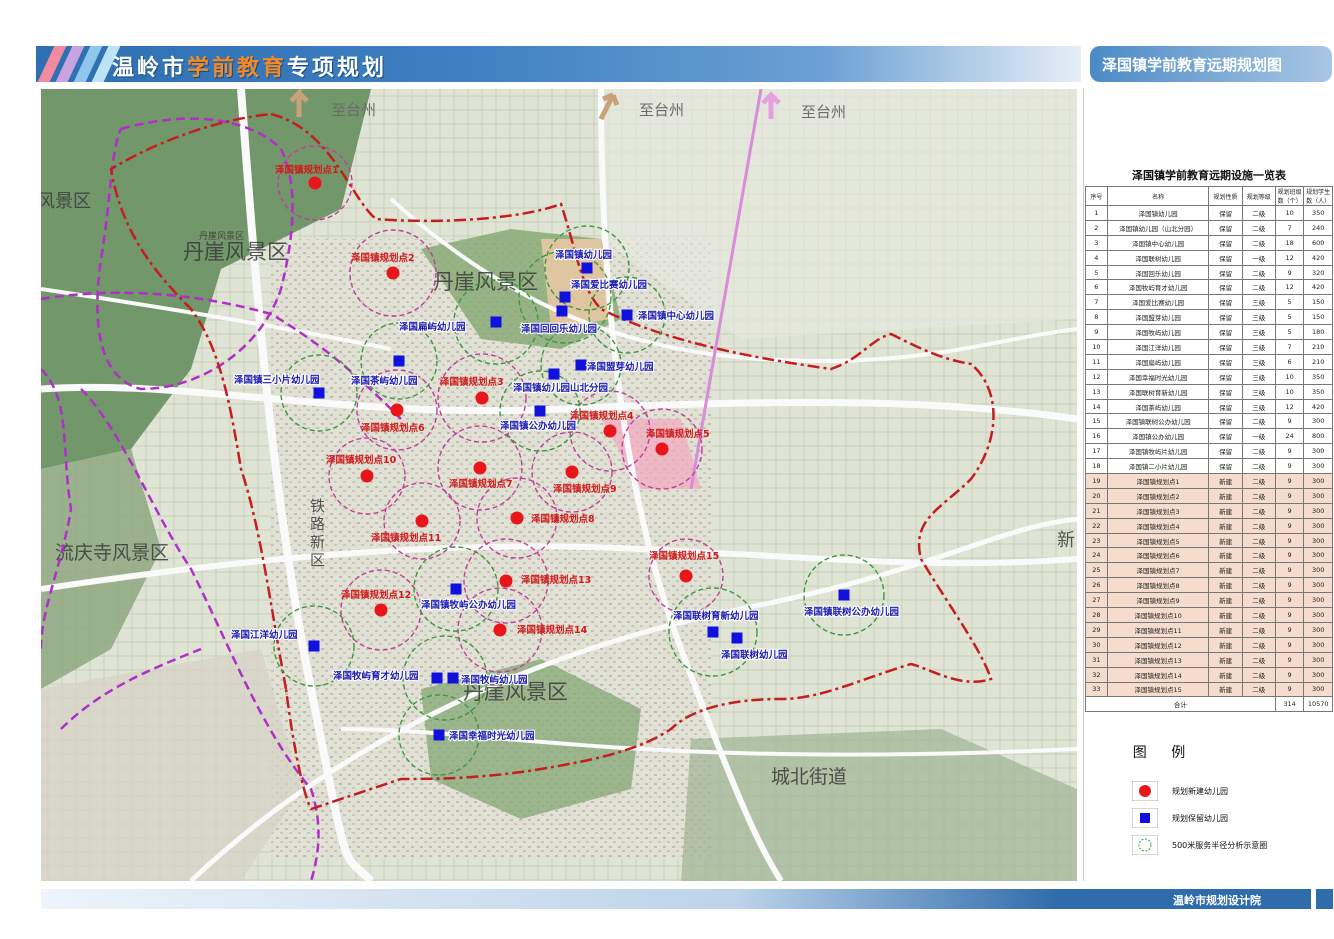  What do you see at coordinates (563, 519) in the screenshot?
I see `new-kindergarten-label: 泽国镇规划点8` at bounding box center [563, 519].